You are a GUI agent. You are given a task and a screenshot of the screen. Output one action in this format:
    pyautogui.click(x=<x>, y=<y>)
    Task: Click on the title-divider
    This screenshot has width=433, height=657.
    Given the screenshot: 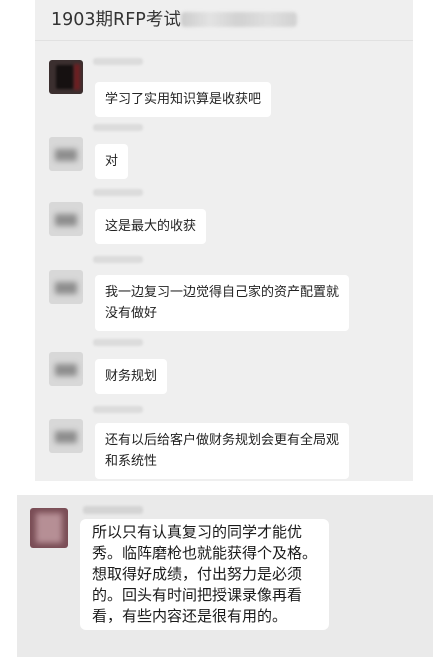 What is the action you would take?
    pyautogui.click(x=224, y=40)
    